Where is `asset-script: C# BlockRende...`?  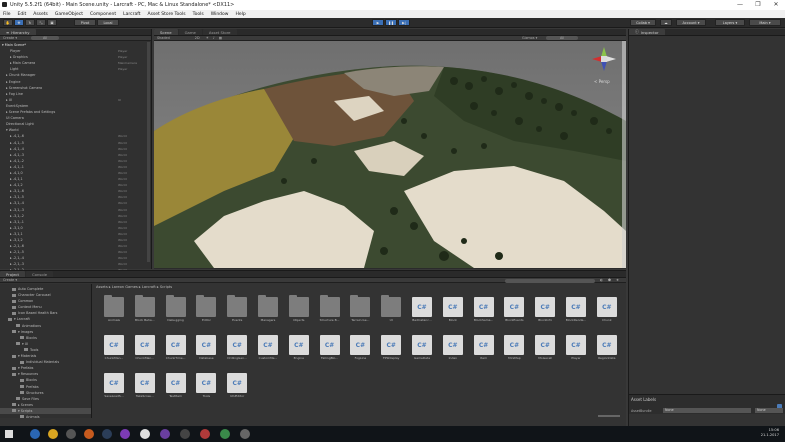
asset-script: C# BlockRende... is located at coordinates (576, 309).